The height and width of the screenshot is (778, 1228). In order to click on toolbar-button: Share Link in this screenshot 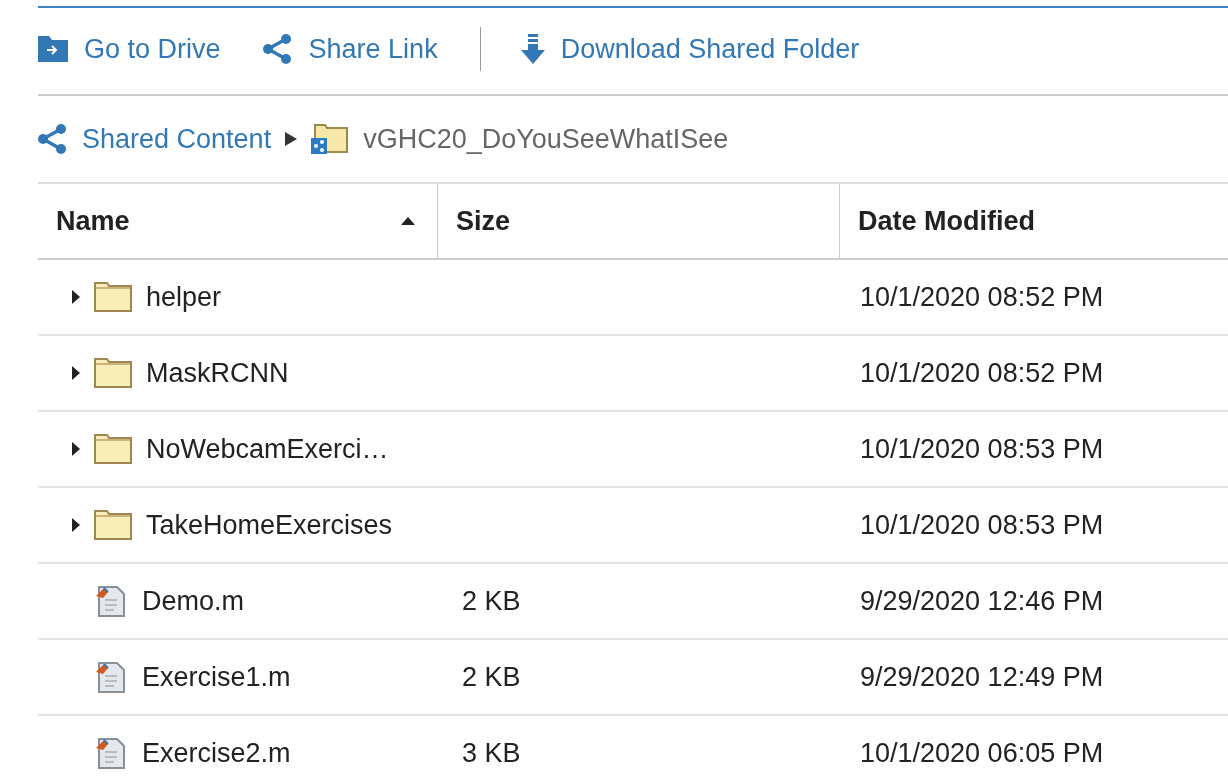, I will do `click(349, 49)`.